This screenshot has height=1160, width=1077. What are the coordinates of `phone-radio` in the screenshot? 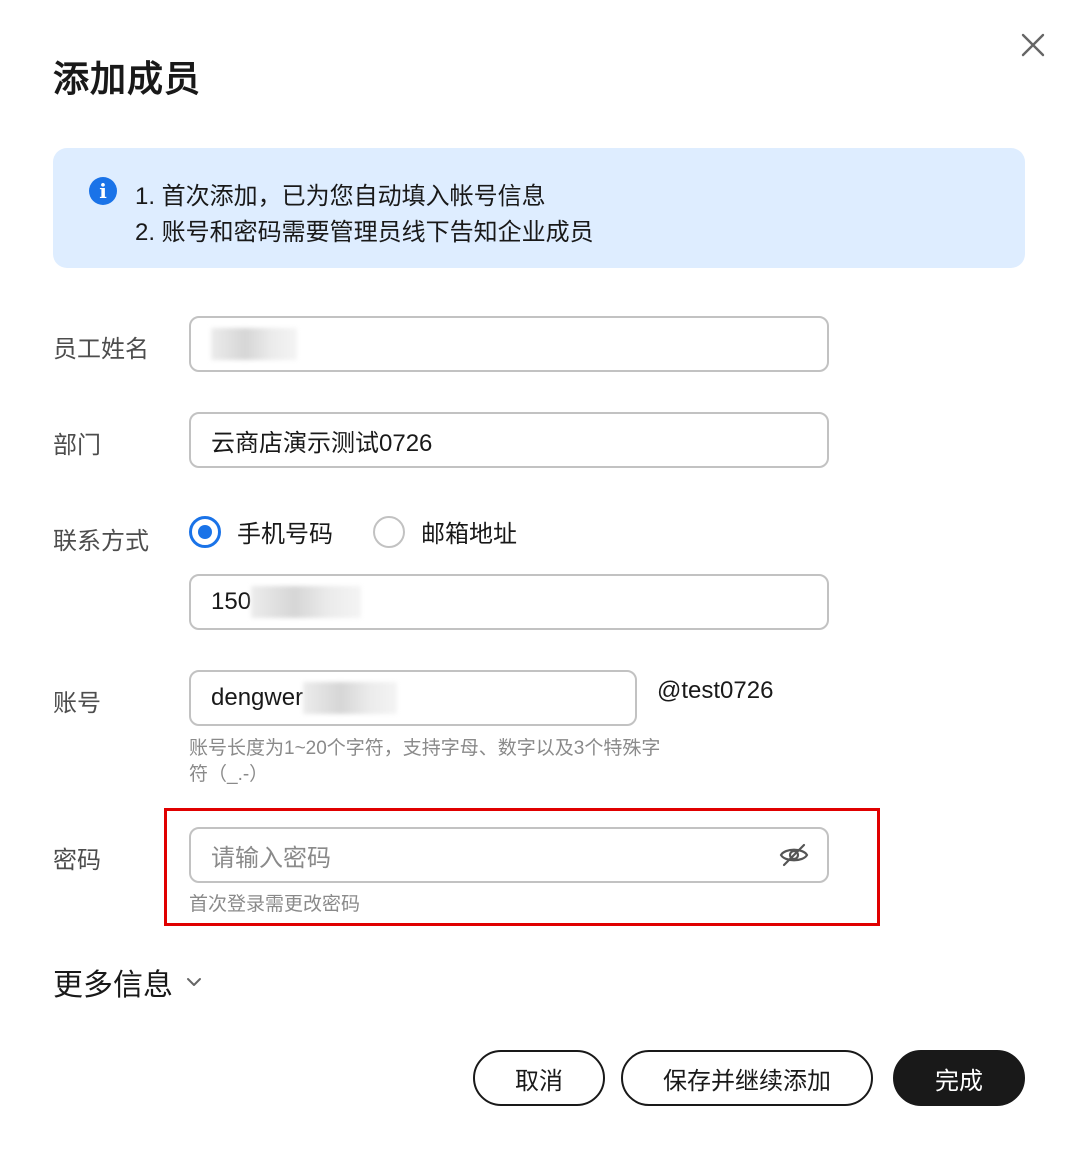 It's located at (205, 531).